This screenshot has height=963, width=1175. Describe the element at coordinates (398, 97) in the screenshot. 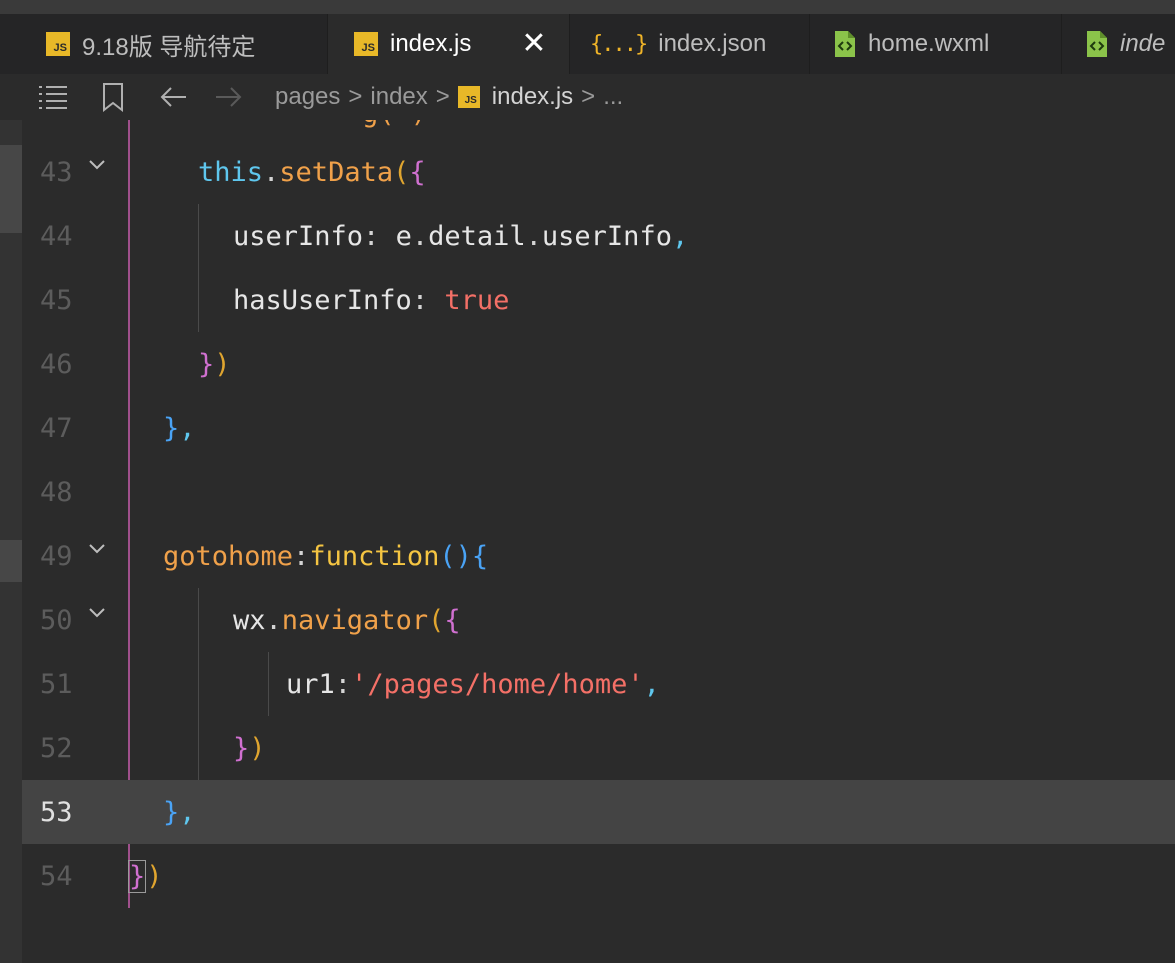

I see `breadcrumb-item-index: index` at that location.